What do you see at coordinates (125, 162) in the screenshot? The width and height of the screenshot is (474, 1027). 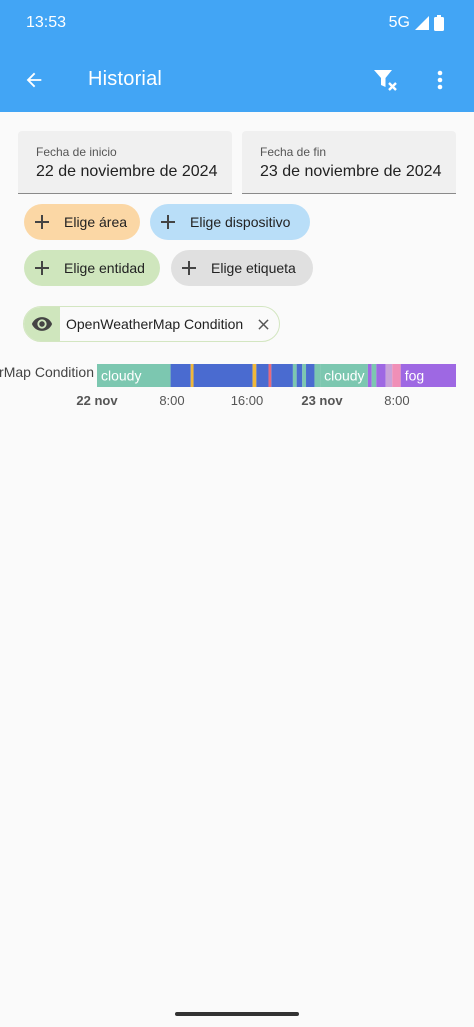 I see `start-date-field: Fecha de inicio 22 de noviembre de 2024` at bounding box center [125, 162].